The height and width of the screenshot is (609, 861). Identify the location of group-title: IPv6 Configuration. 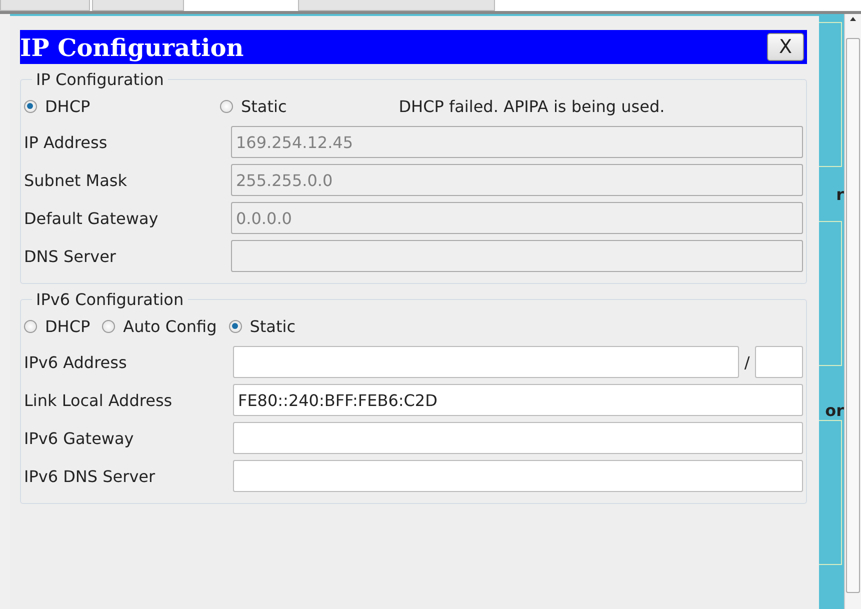
(109, 299).